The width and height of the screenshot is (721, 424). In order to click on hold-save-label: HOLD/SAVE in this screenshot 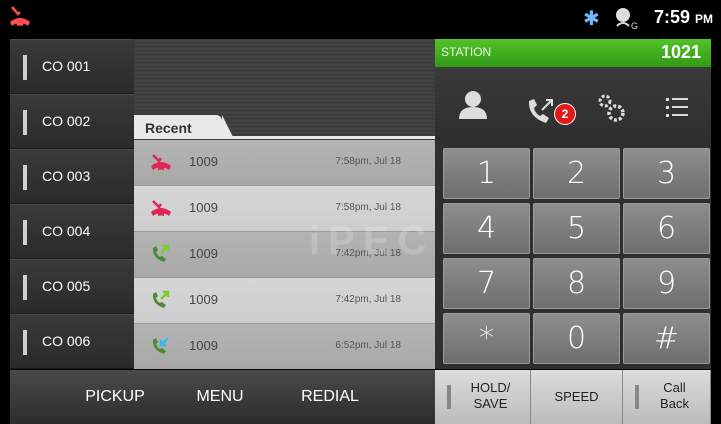, I will do `click(490, 395)`.